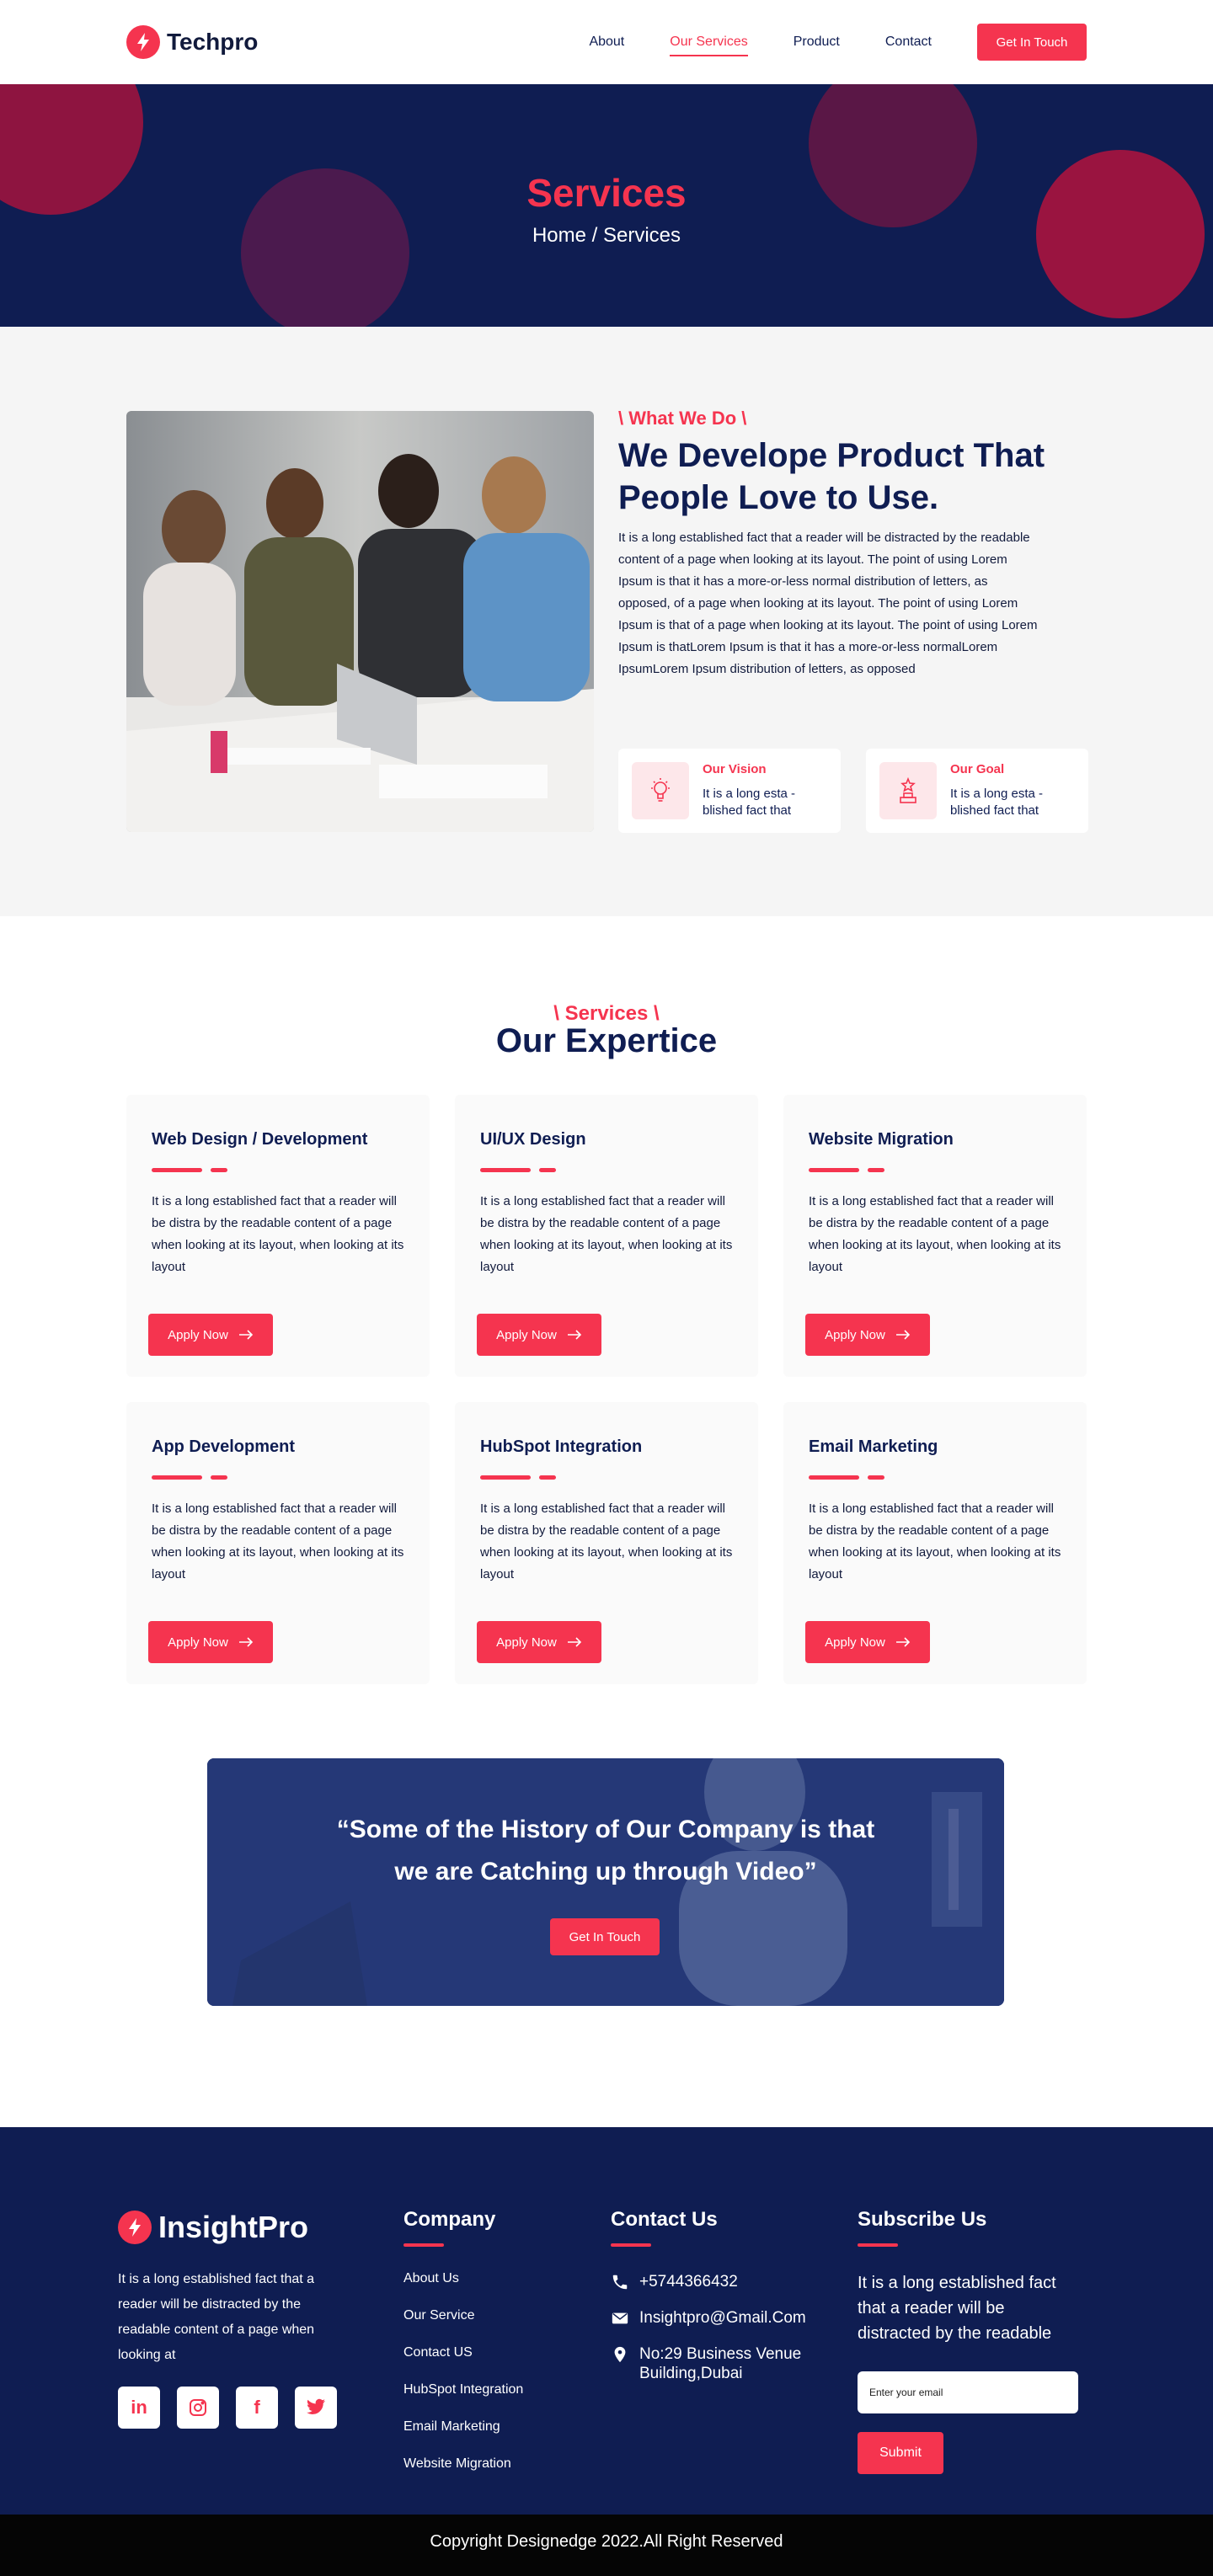 Image resolution: width=1213 pixels, height=2576 pixels. Describe the element at coordinates (463, 2435) in the screenshot. I see `footer-link-email-marketing: Email Marketing` at that location.